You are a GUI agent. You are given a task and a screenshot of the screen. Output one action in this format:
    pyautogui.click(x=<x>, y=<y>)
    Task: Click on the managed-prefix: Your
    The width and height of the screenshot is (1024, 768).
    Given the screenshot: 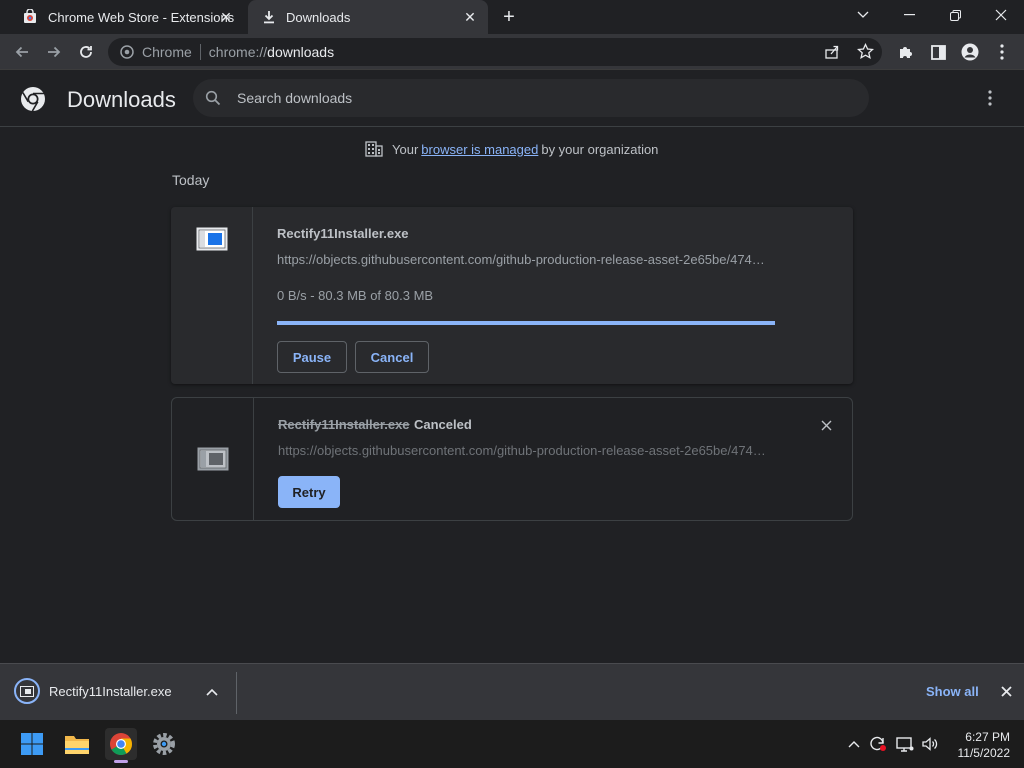 What is the action you would take?
    pyautogui.click(x=405, y=149)
    